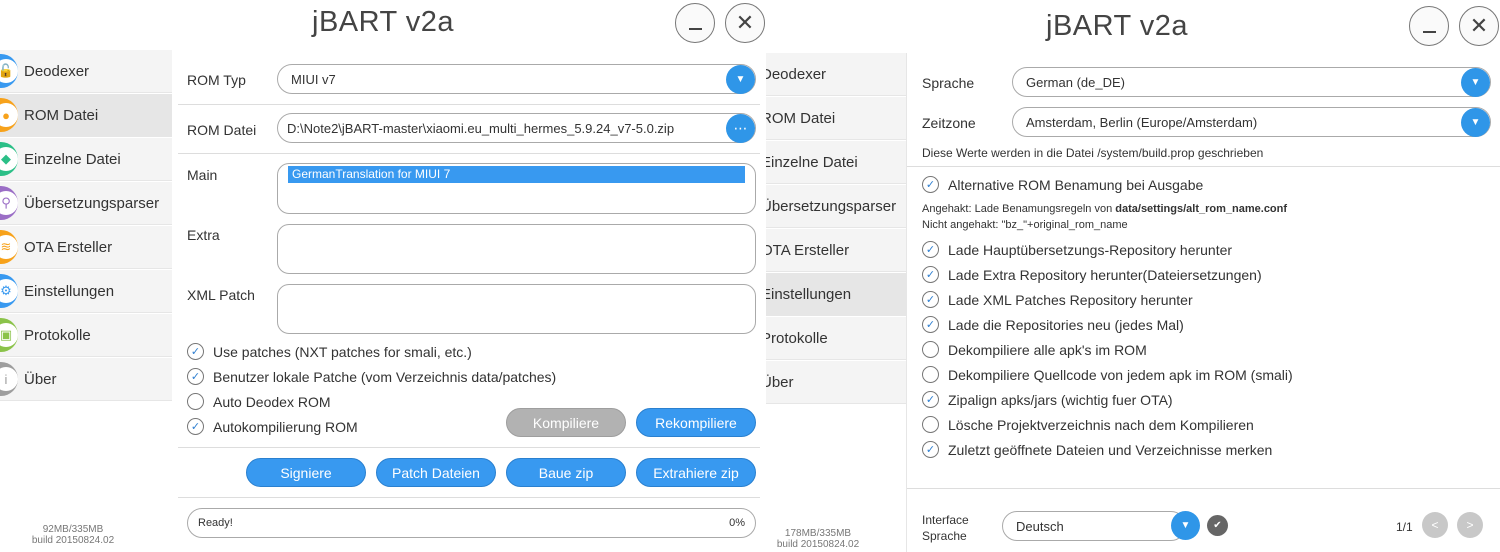 This screenshot has height=552, width=1500. What do you see at coordinates (780, 382) in the screenshot?
I see `sidebar-item-label: Über` at bounding box center [780, 382].